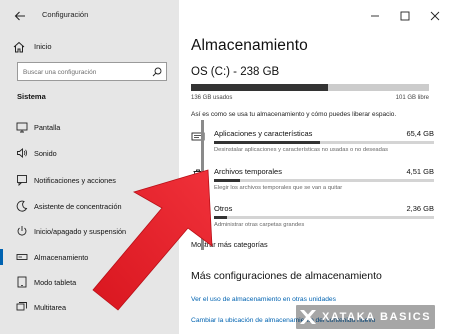  Describe the element at coordinates (31, 96) in the screenshot. I see `section-label: Sistema` at that location.